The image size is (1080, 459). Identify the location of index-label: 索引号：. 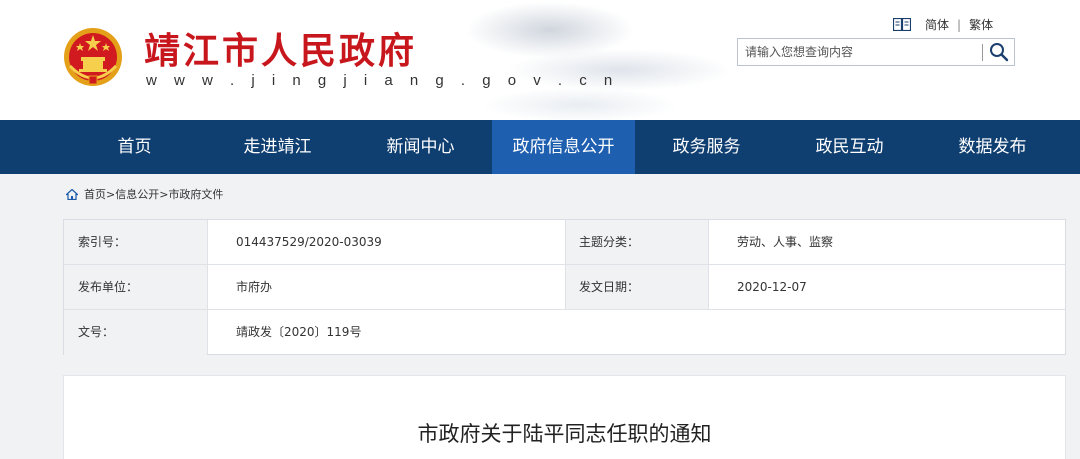
(135, 242).